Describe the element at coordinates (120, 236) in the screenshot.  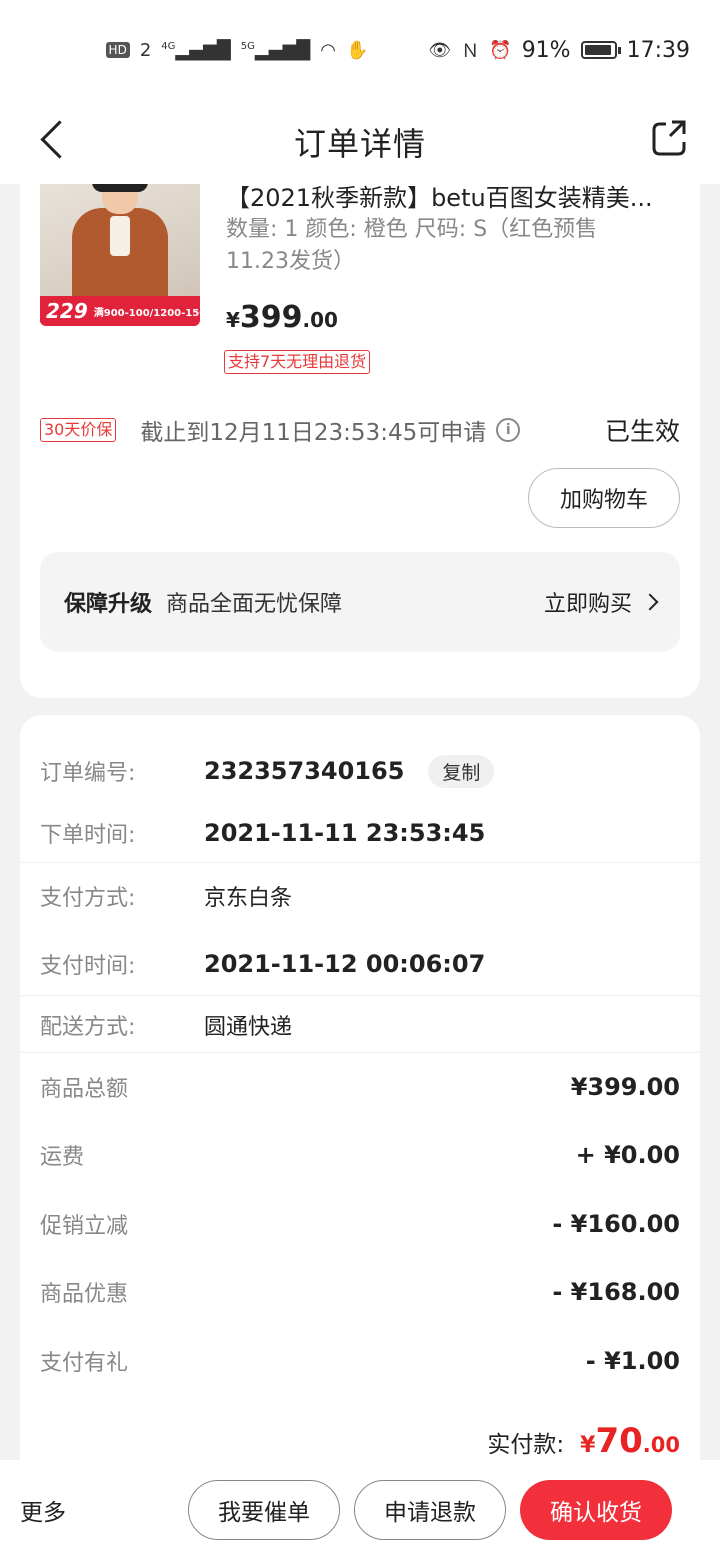
I see `product-image-scarf` at that location.